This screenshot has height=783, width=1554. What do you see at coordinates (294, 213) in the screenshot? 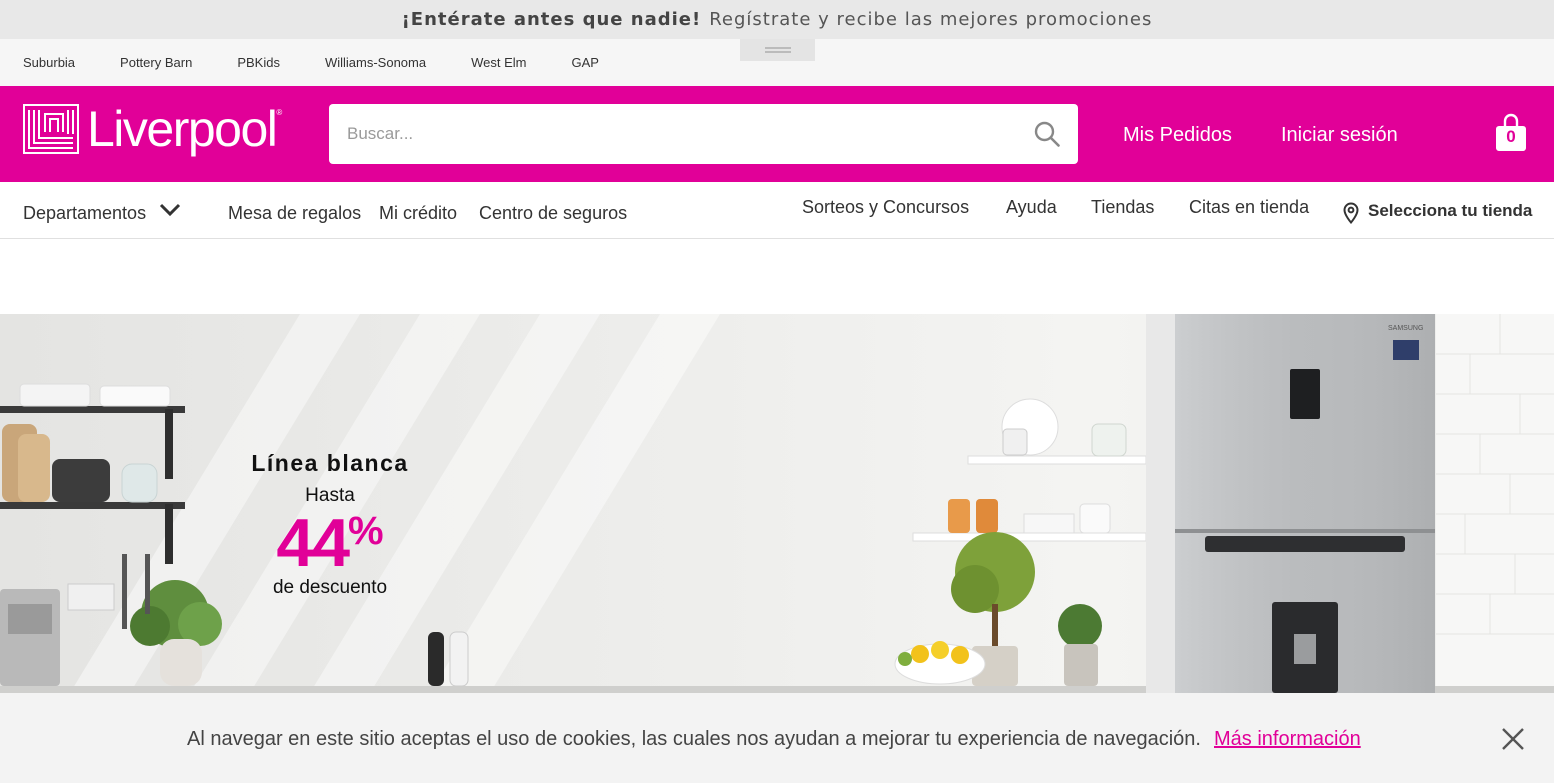
I see `nav-gift-registry: Mesa de regalos` at bounding box center [294, 213].